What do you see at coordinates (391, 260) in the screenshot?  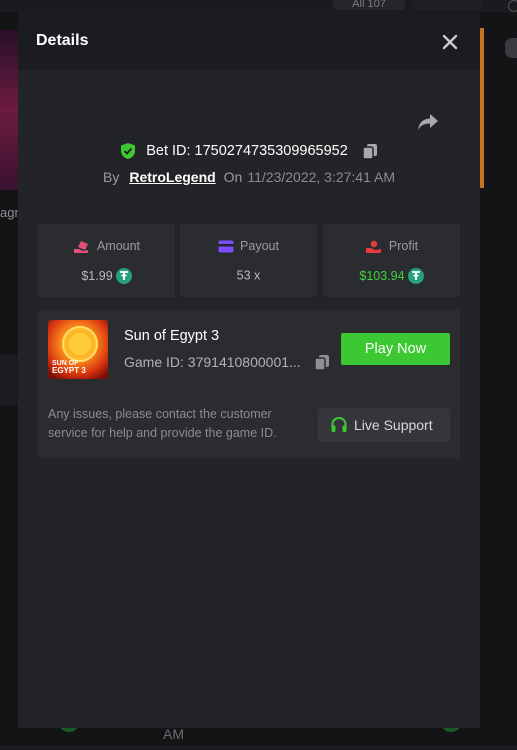 I see `profit-stat: Profit $103.94` at bounding box center [391, 260].